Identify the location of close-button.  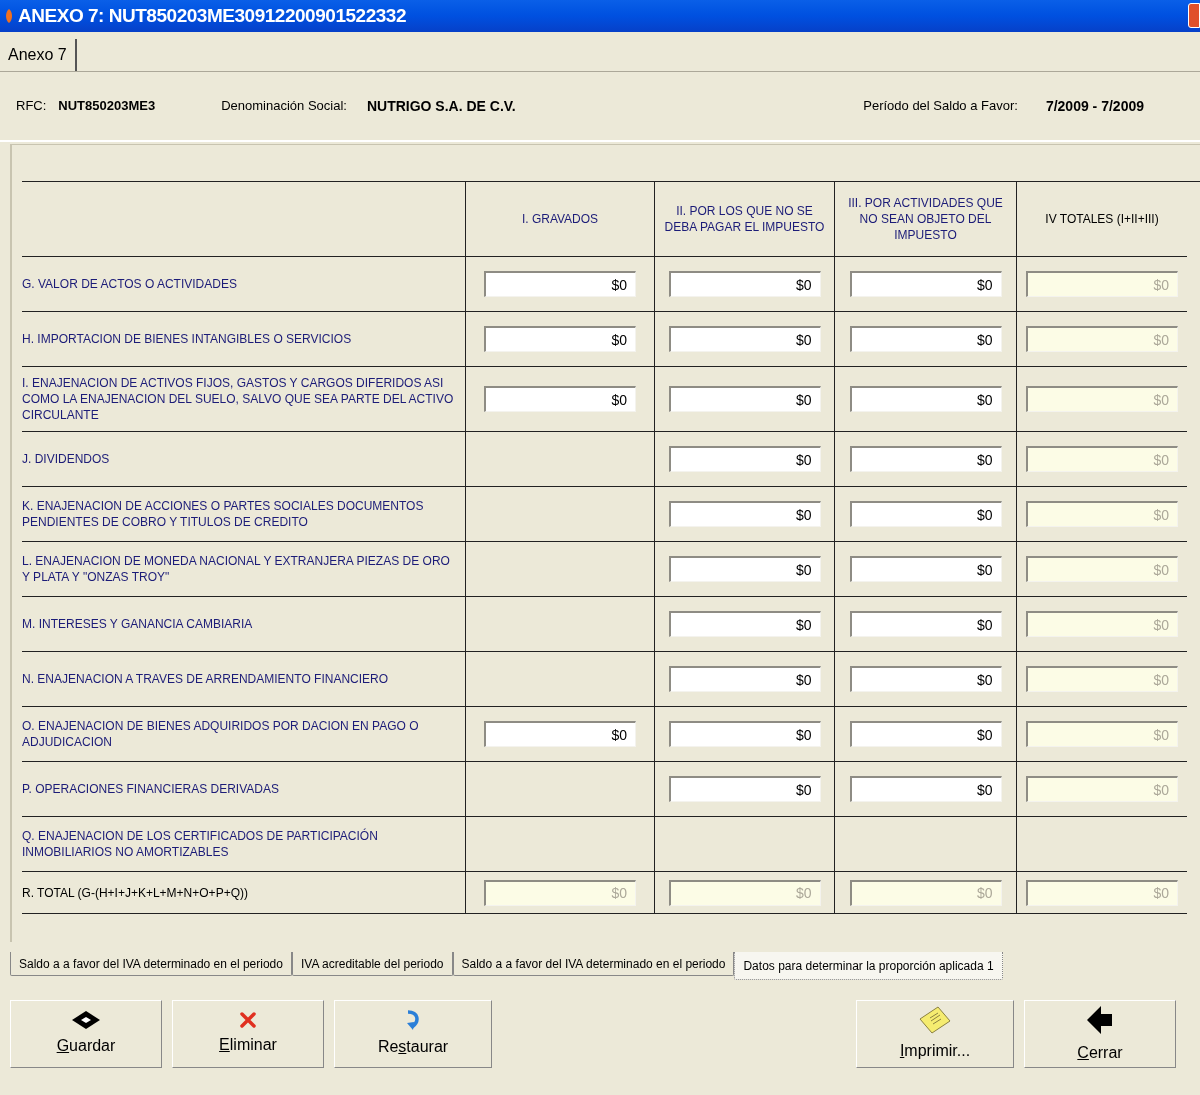
(1194, 15).